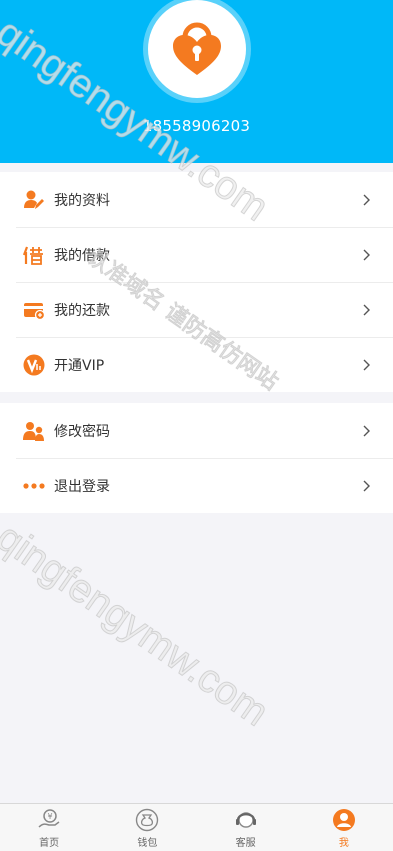 This screenshot has height=851, width=393. Describe the element at coordinates (245, 843) in the screenshot. I see `tab-label: 客服` at that location.